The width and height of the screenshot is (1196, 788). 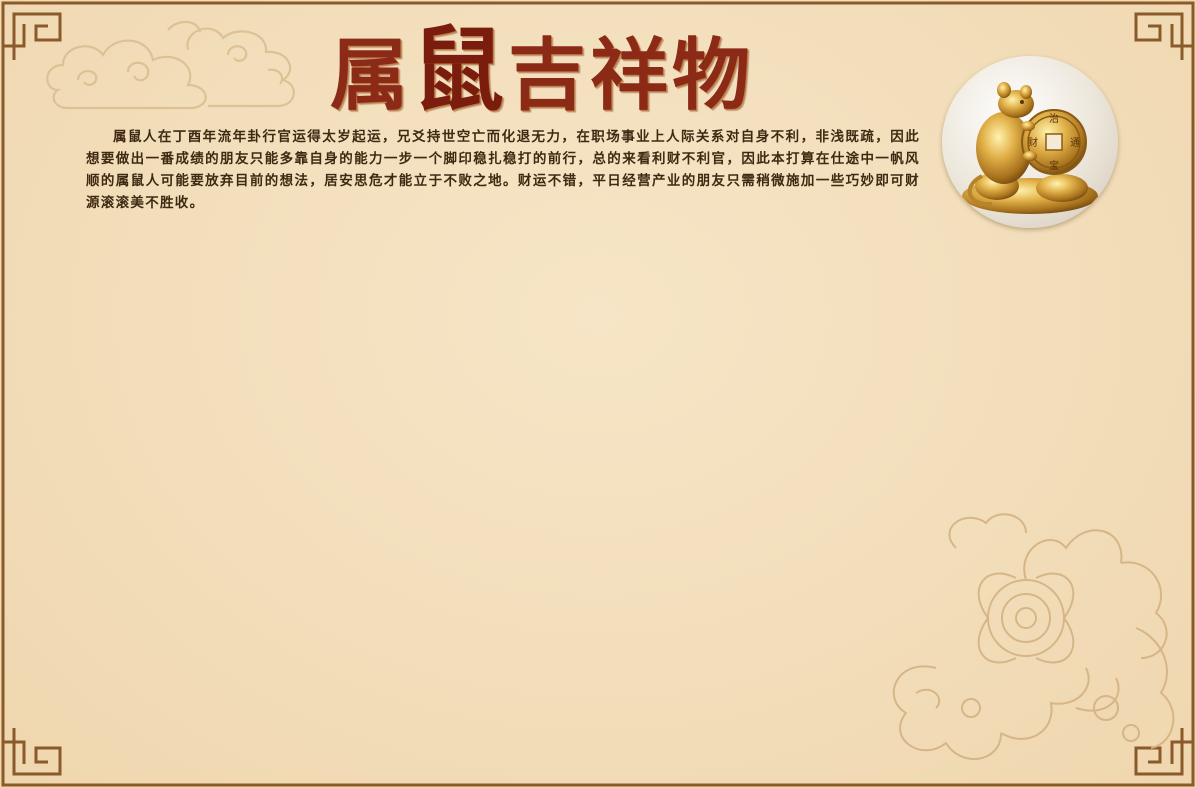 I want to click on title-char-2: 鼠, so click(x=460, y=70).